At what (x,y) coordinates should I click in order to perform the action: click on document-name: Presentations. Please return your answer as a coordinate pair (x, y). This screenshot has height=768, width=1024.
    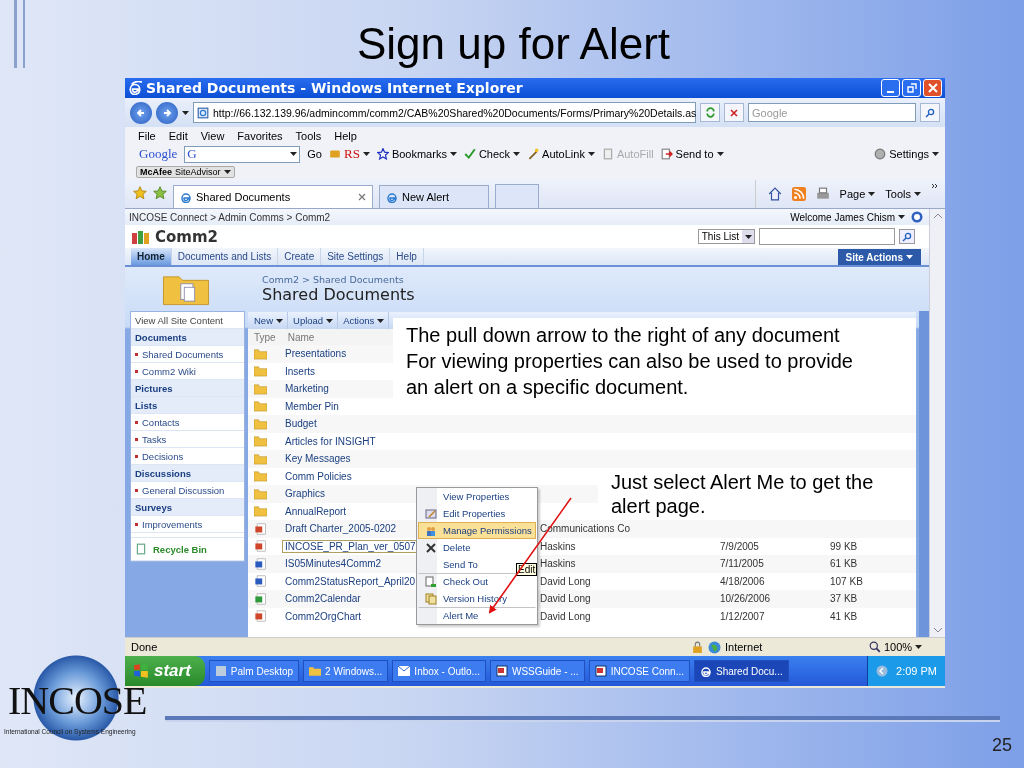
    Looking at the image, I should click on (316, 354).